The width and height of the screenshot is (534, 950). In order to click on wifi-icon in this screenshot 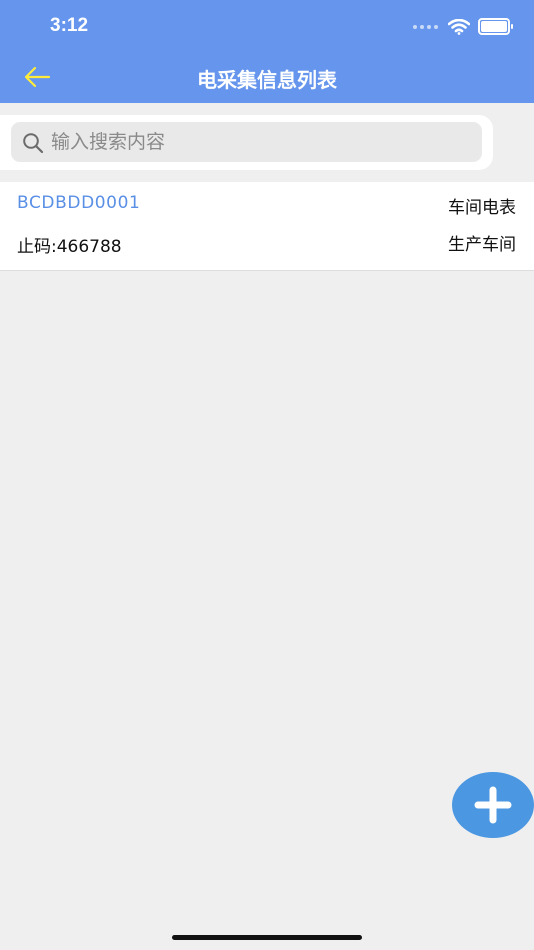, I will do `click(459, 26)`.